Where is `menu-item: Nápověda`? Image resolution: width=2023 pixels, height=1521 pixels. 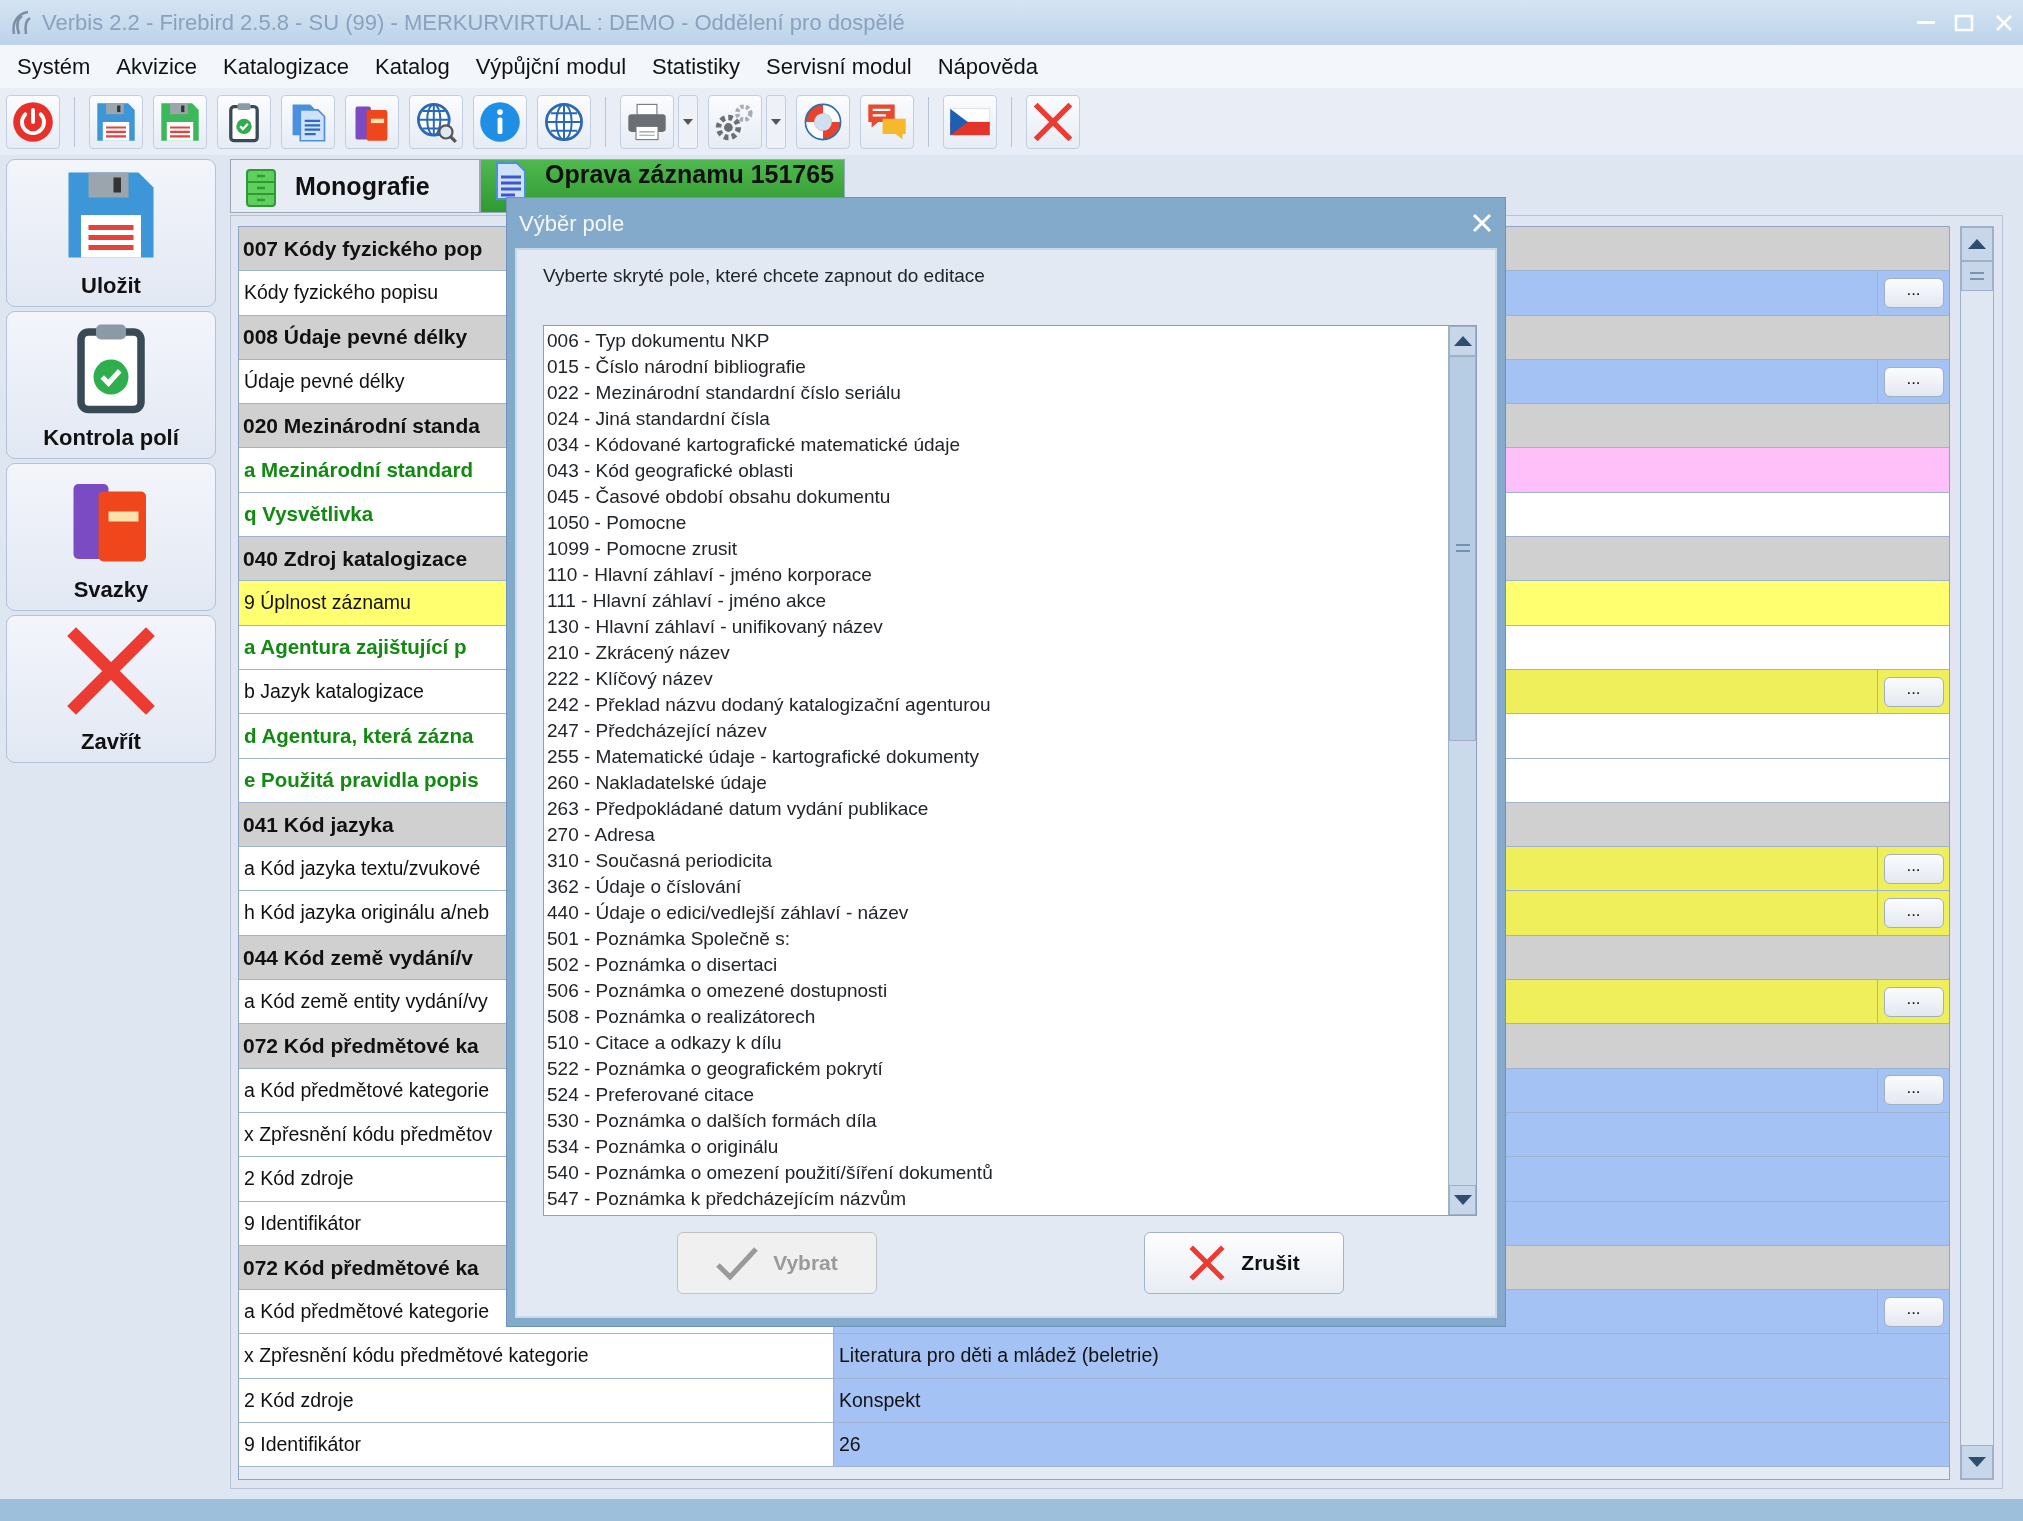
menu-item: Nápověda is located at coordinates (987, 66).